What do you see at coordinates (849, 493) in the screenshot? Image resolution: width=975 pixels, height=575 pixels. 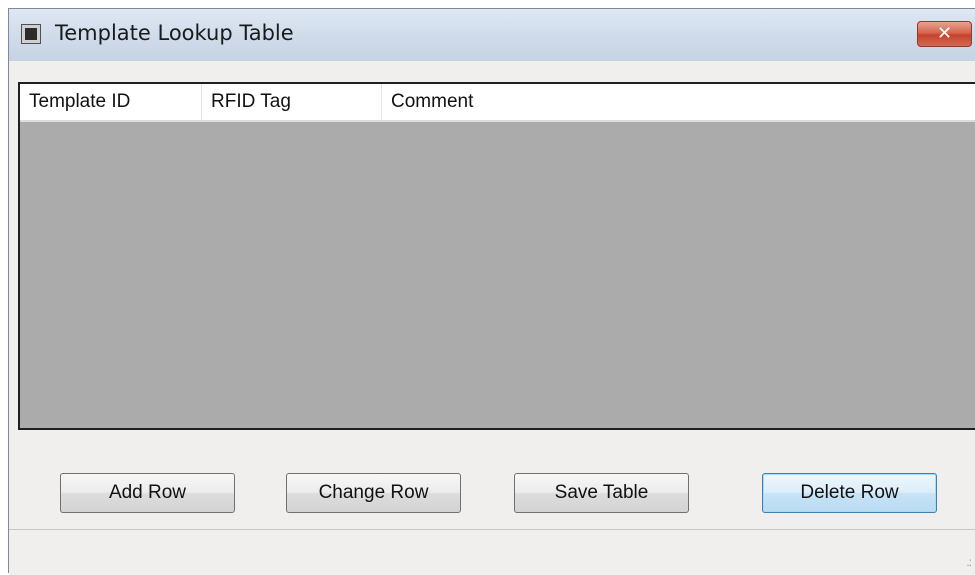 I see `delete-row-button: Delete Row` at bounding box center [849, 493].